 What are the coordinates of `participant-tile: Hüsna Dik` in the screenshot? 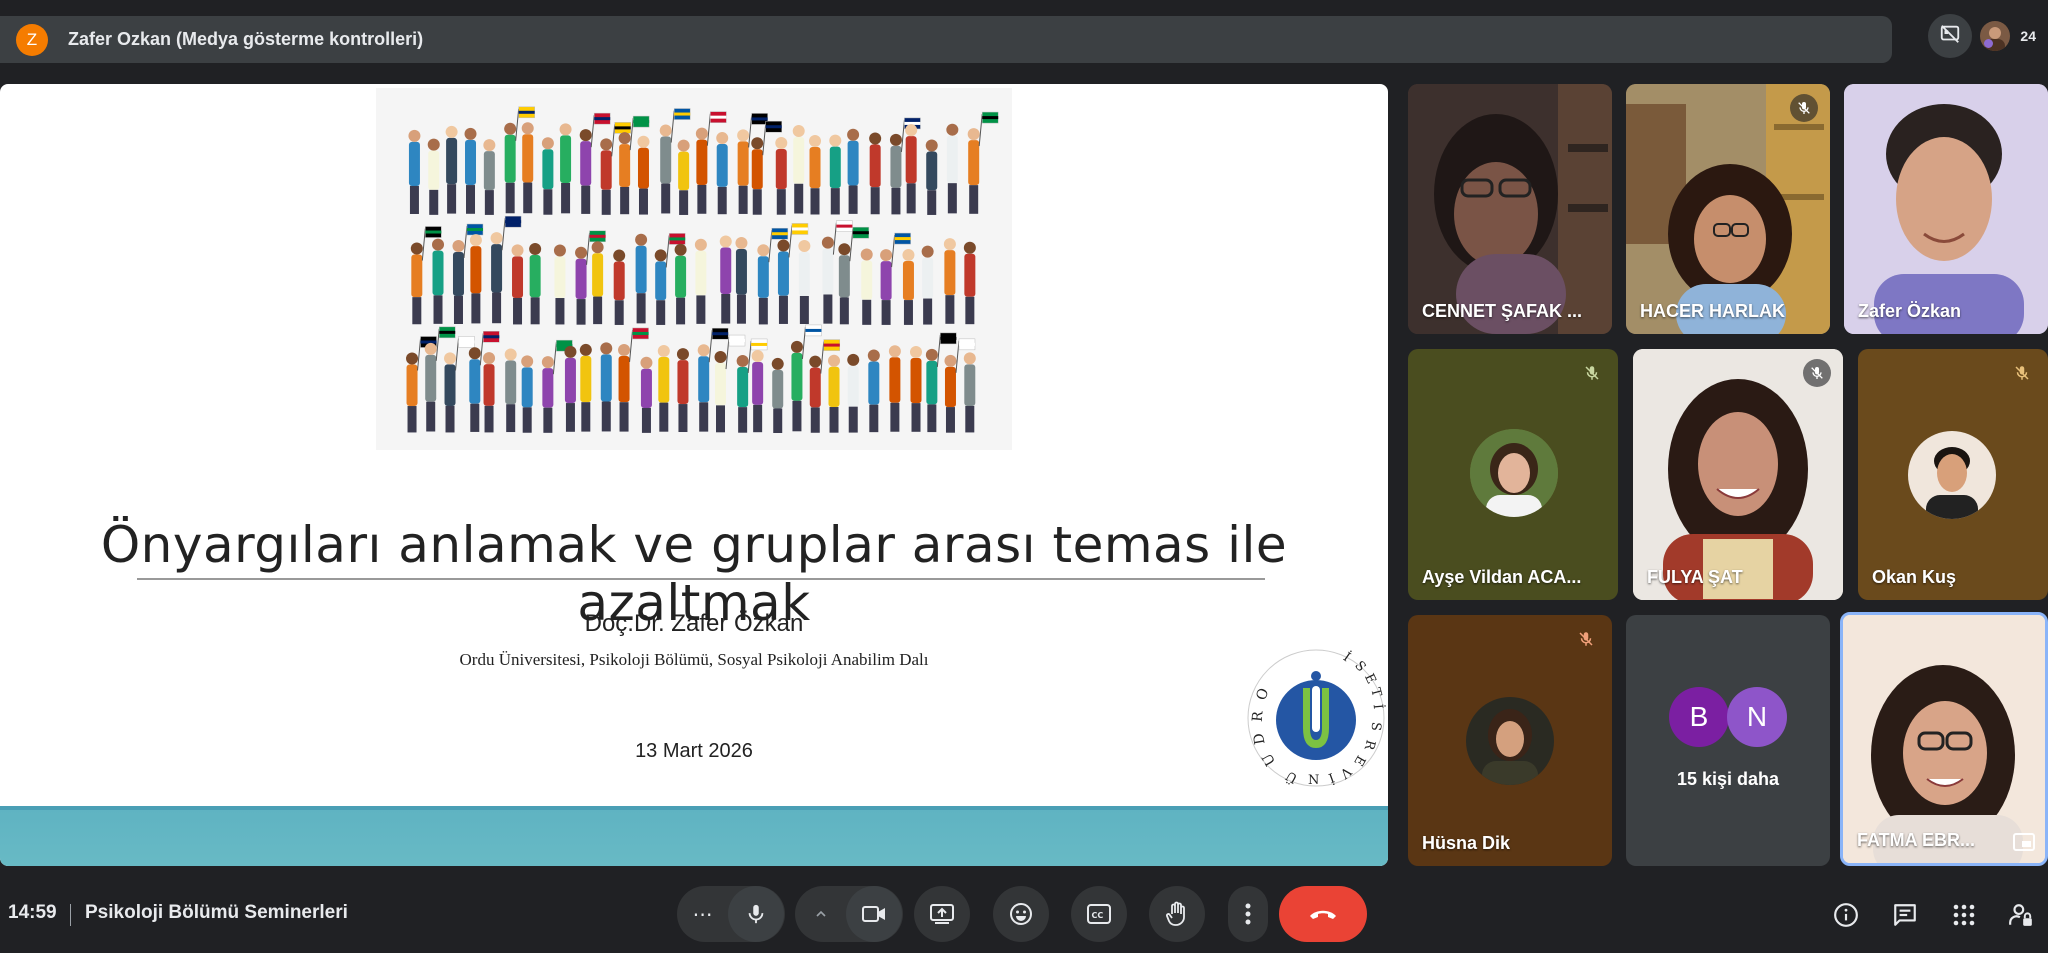 It's located at (1510, 740).